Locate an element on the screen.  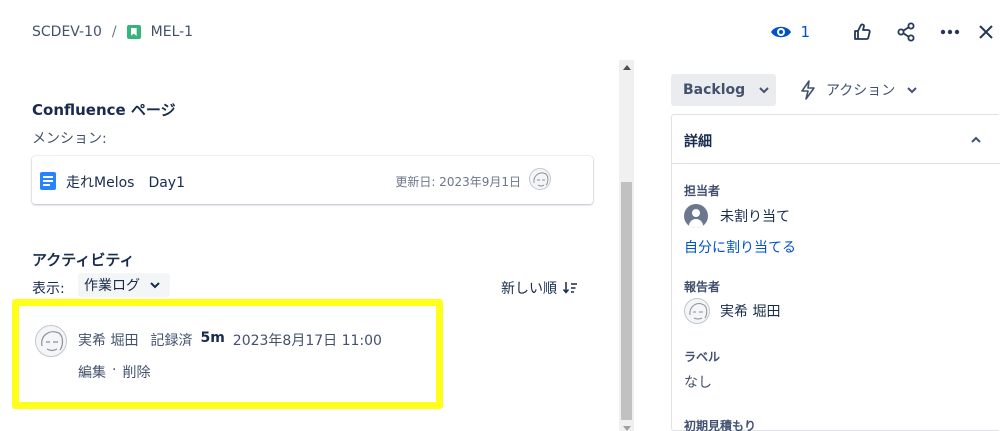
labels-label: ラベル is located at coordinates (702, 357).